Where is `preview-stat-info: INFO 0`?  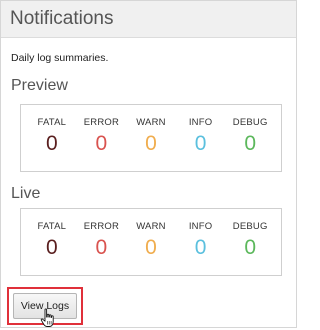
preview-stat-info: INFO 0 is located at coordinates (201, 138).